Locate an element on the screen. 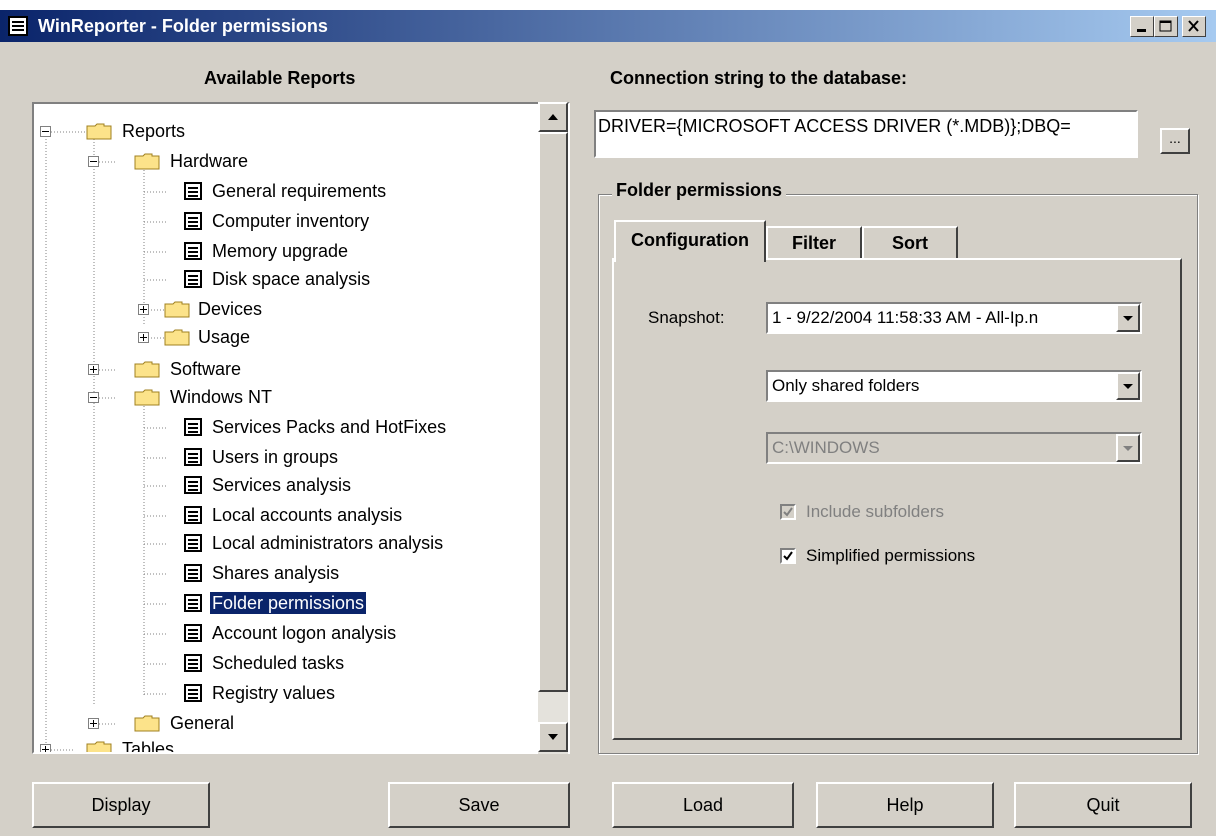 Image resolution: width=1216 pixels, height=836 pixels. folder-permissions-group-title: Folder permissions is located at coordinates (699, 190).